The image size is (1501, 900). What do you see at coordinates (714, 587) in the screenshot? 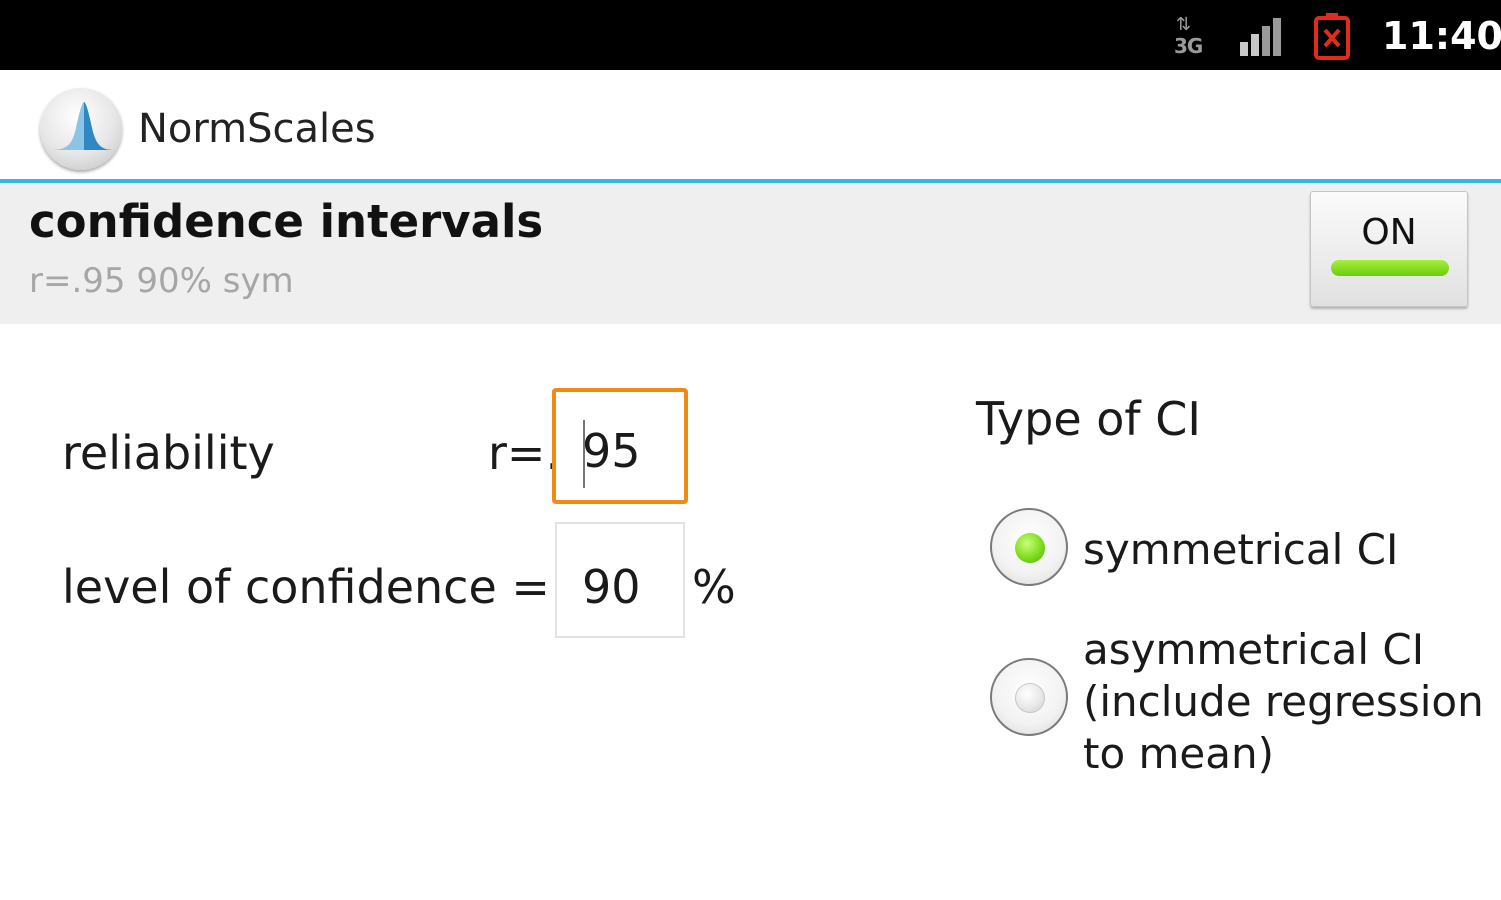
I see `percent-unit: %` at bounding box center [714, 587].